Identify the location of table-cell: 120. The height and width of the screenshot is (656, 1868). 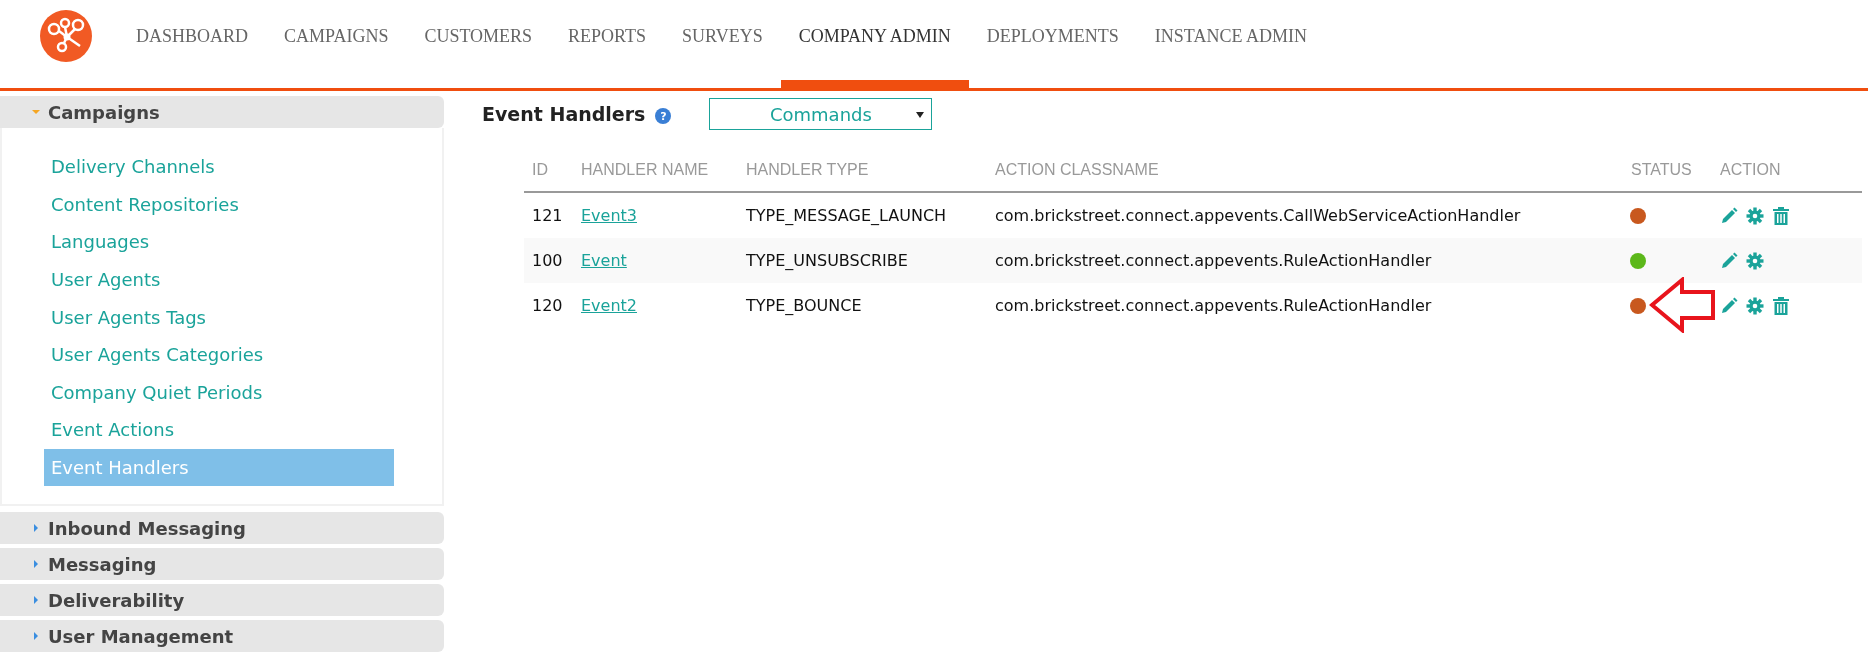
(548, 305).